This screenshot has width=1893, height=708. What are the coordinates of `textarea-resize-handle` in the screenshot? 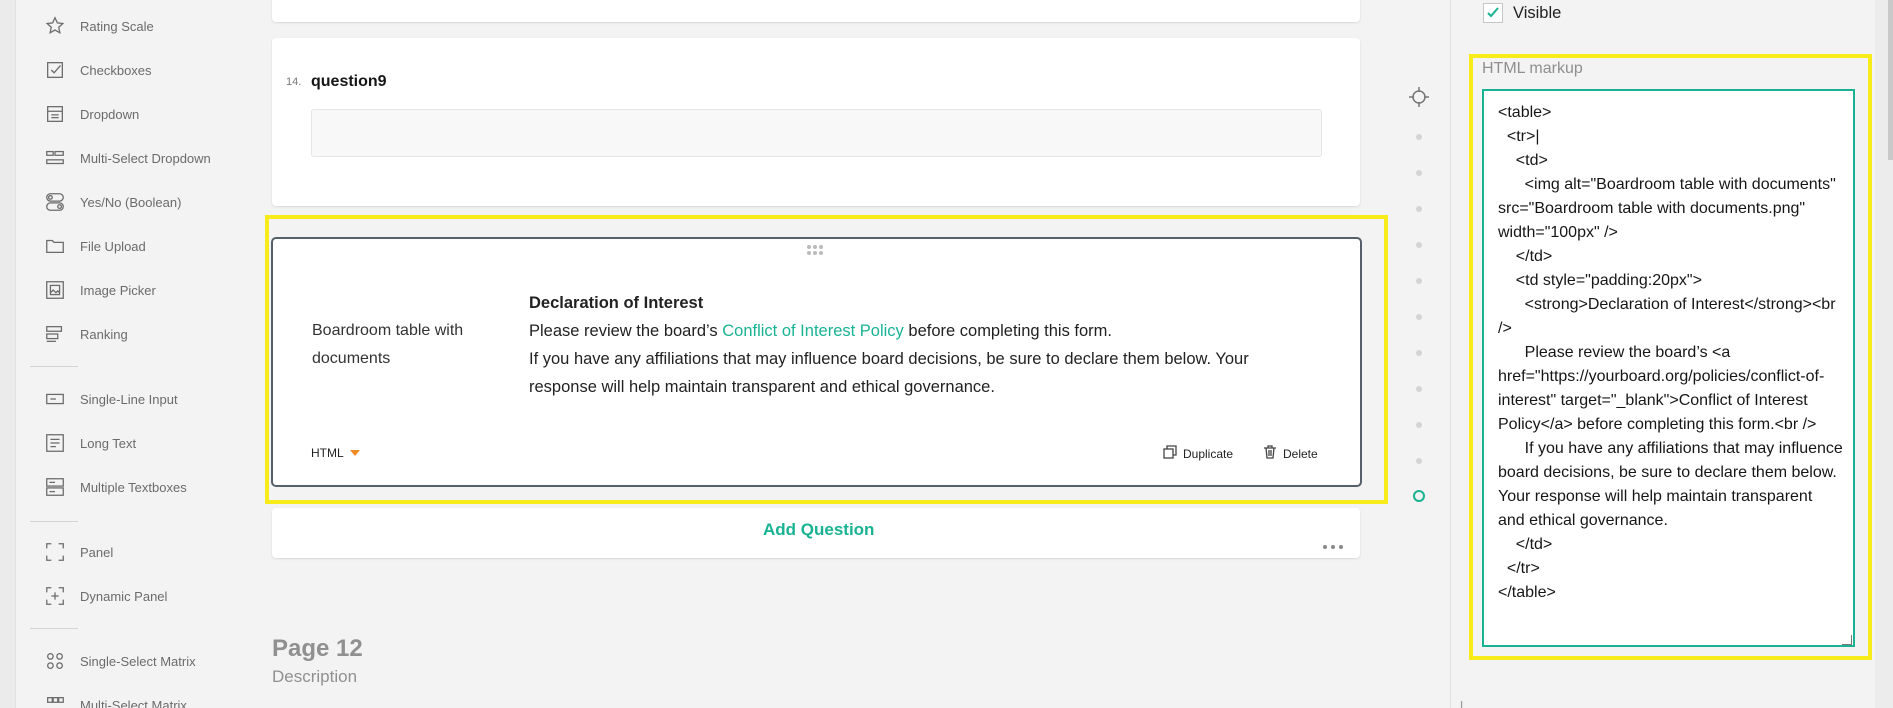 It's located at (1847, 640).